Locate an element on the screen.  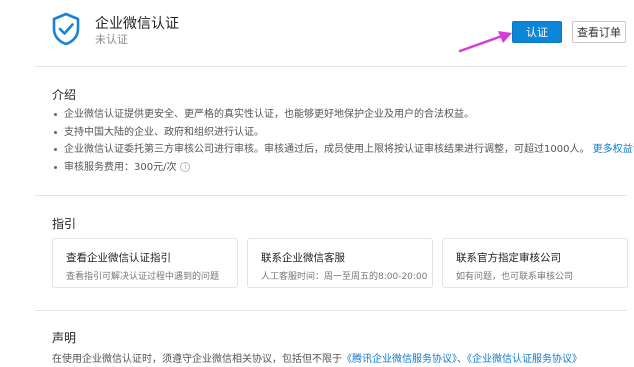
view-orders-button: 查看订单 is located at coordinates (599, 32).